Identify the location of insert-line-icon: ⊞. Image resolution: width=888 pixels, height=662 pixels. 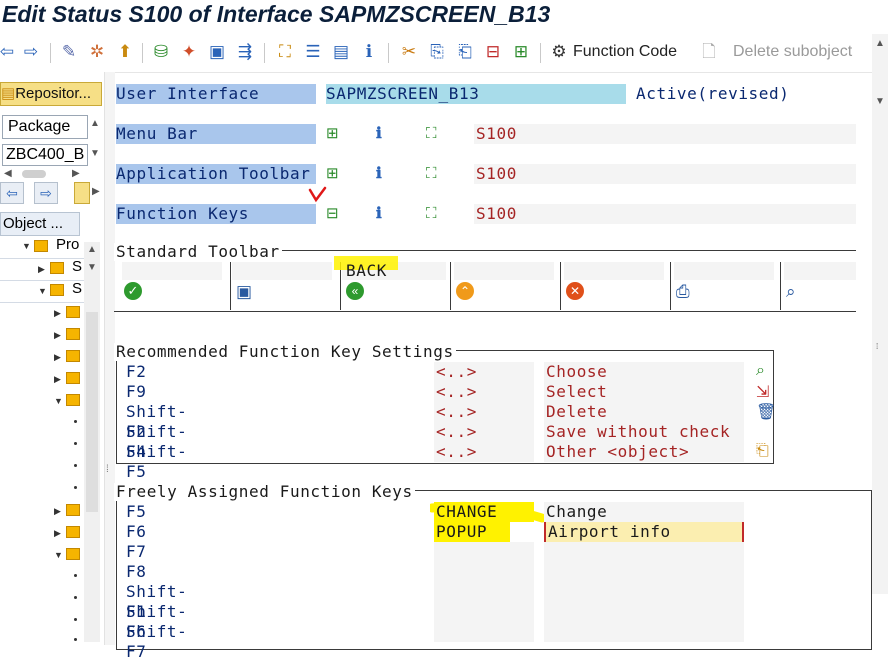
(521, 52).